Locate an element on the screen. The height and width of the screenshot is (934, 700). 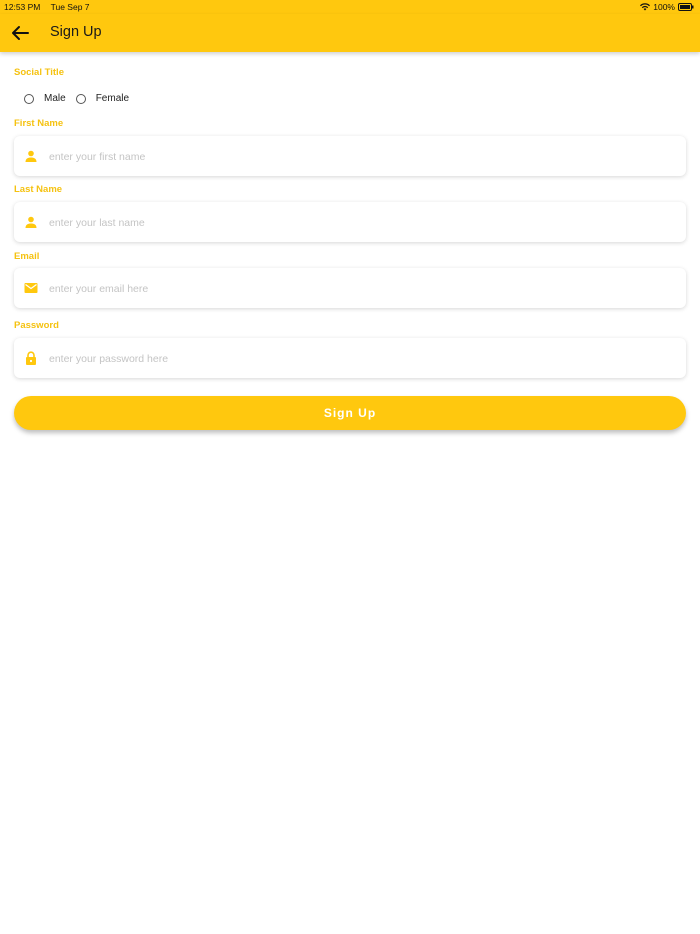
email-label: Email is located at coordinates (27, 256).